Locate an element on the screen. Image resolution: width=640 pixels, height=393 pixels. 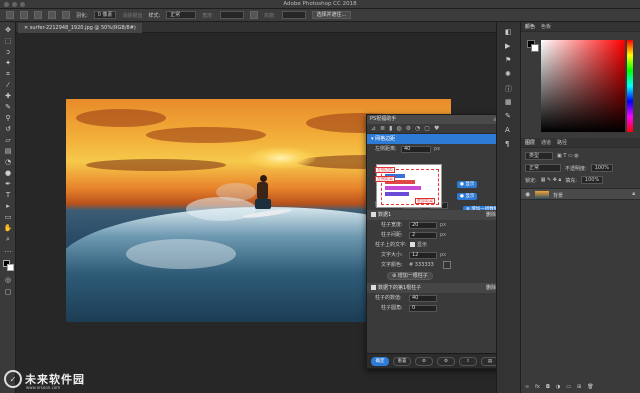
light-icon: ✺ is located at coordinates (508, 74).